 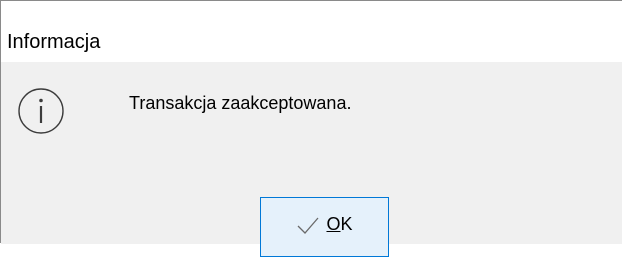 What do you see at coordinates (308, 225) in the screenshot?
I see `checkmark-icon` at bounding box center [308, 225].